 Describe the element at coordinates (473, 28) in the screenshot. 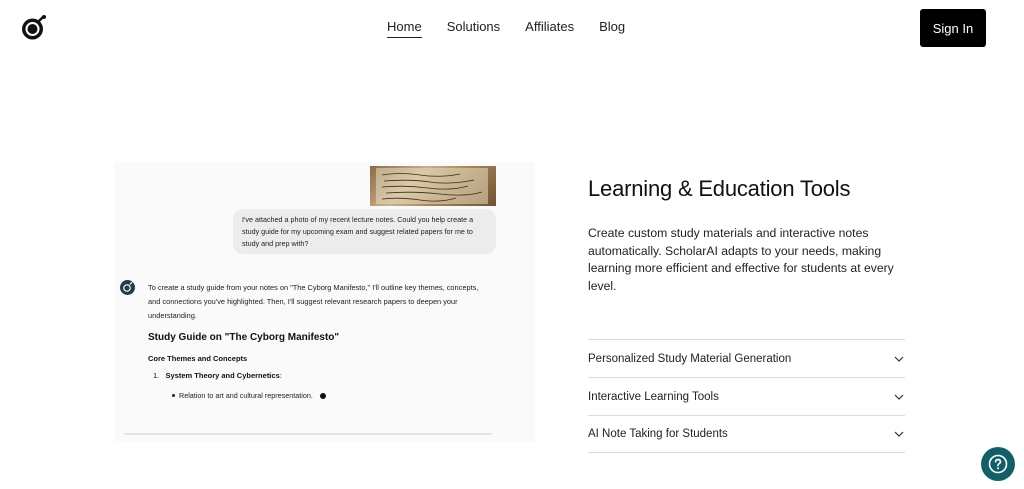

I see `nav-solutions: Solutions` at that location.